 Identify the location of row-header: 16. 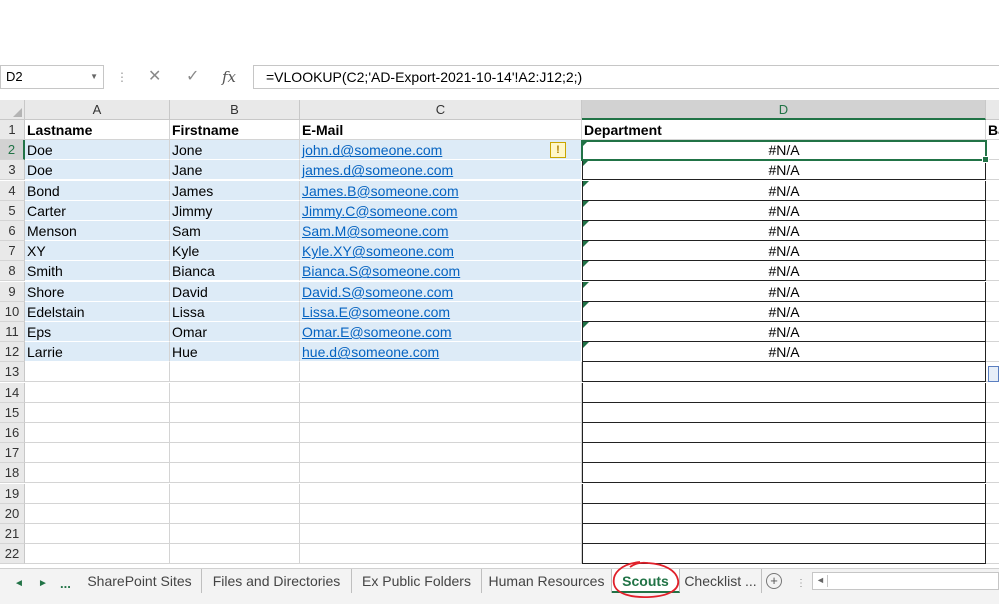
(12, 433).